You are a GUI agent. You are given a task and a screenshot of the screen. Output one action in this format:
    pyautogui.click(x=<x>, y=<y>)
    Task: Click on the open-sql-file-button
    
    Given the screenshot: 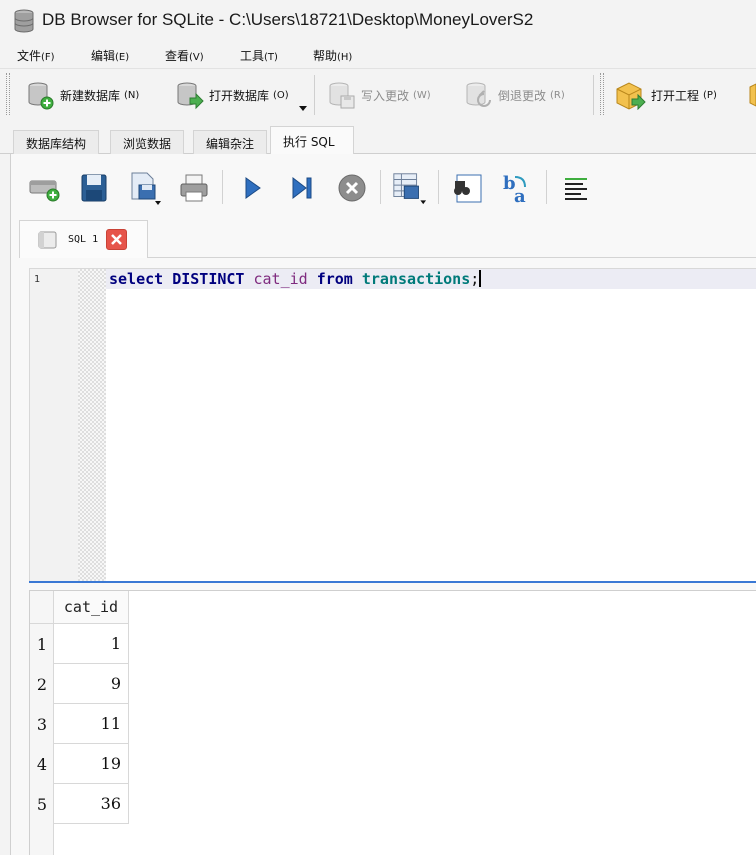 What is the action you would take?
    pyautogui.click(x=94, y=188)
    